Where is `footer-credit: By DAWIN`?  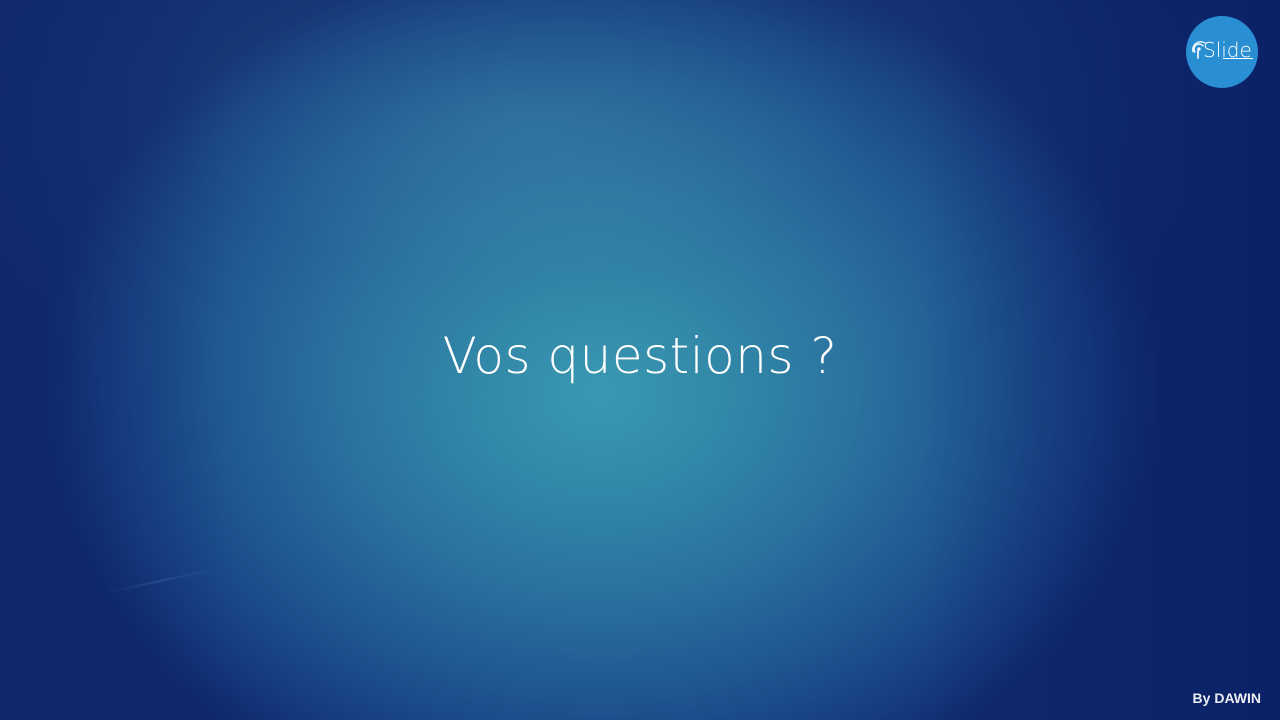
footer-credit: By DAWIN is located at coordinates (1226, 698).